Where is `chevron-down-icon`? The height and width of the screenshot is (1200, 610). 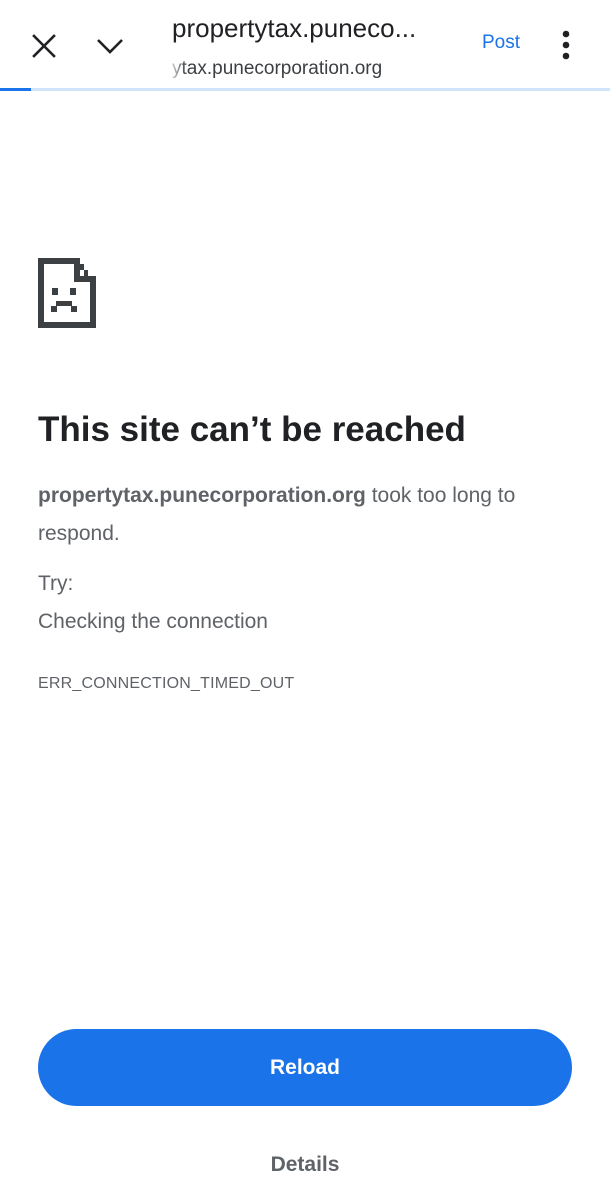 chevron-down-icon is located at coordinates (110, 46).